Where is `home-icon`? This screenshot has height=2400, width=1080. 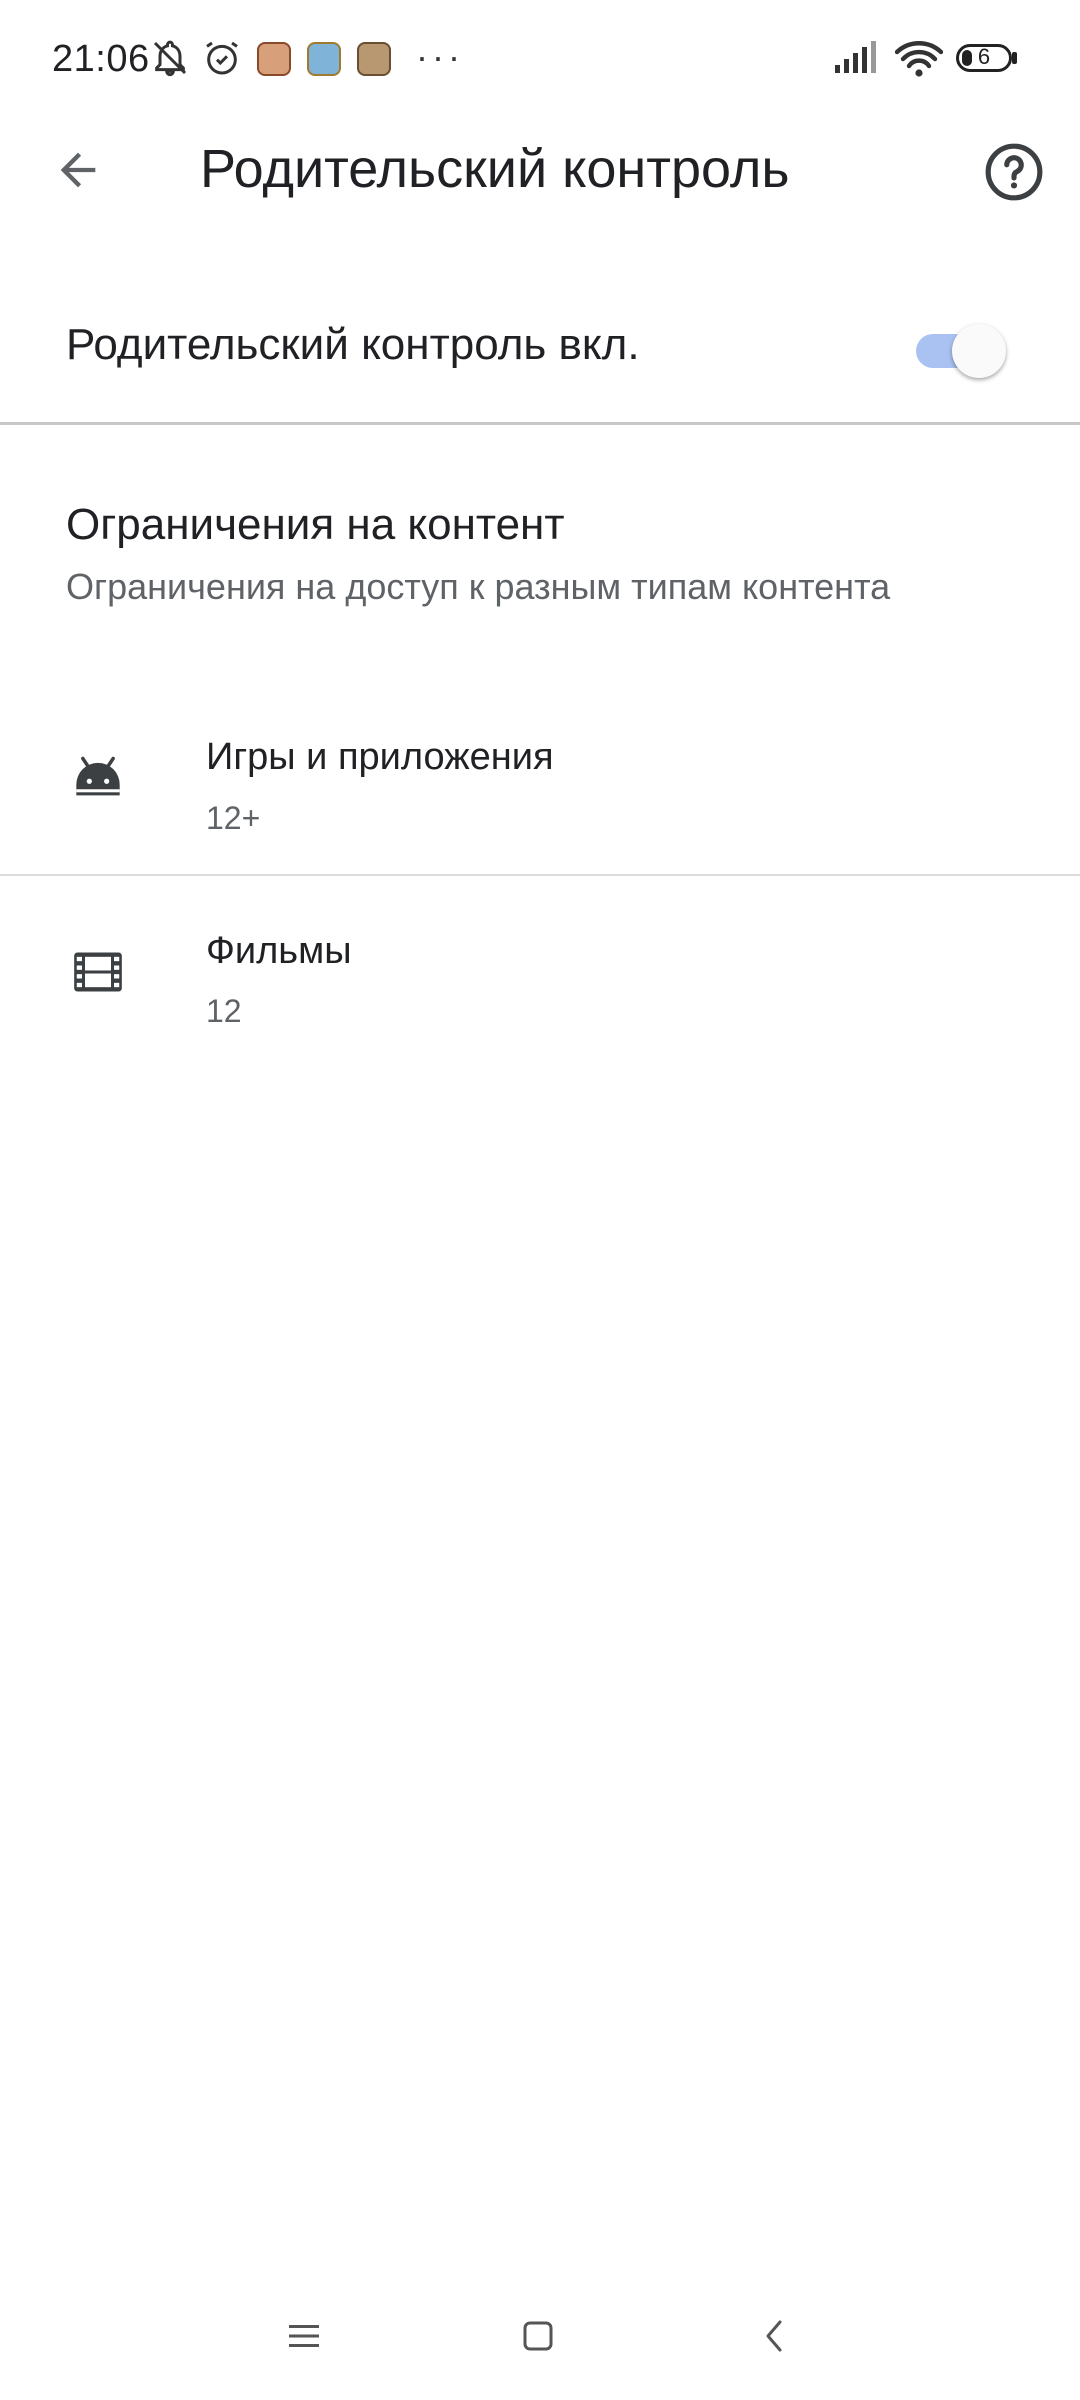
home-icon is located at coordinates (538, 2336).